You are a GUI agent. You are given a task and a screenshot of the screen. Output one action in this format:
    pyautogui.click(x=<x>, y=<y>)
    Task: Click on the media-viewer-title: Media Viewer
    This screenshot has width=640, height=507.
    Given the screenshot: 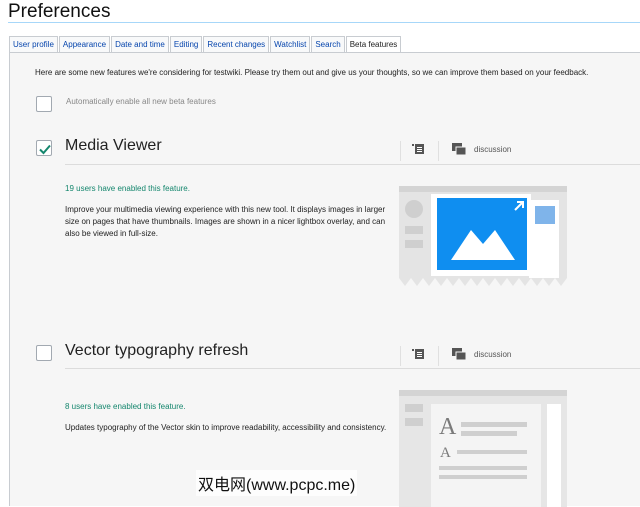 What is the action you would take?
    pyautogui.click(x=113, y=145)
    